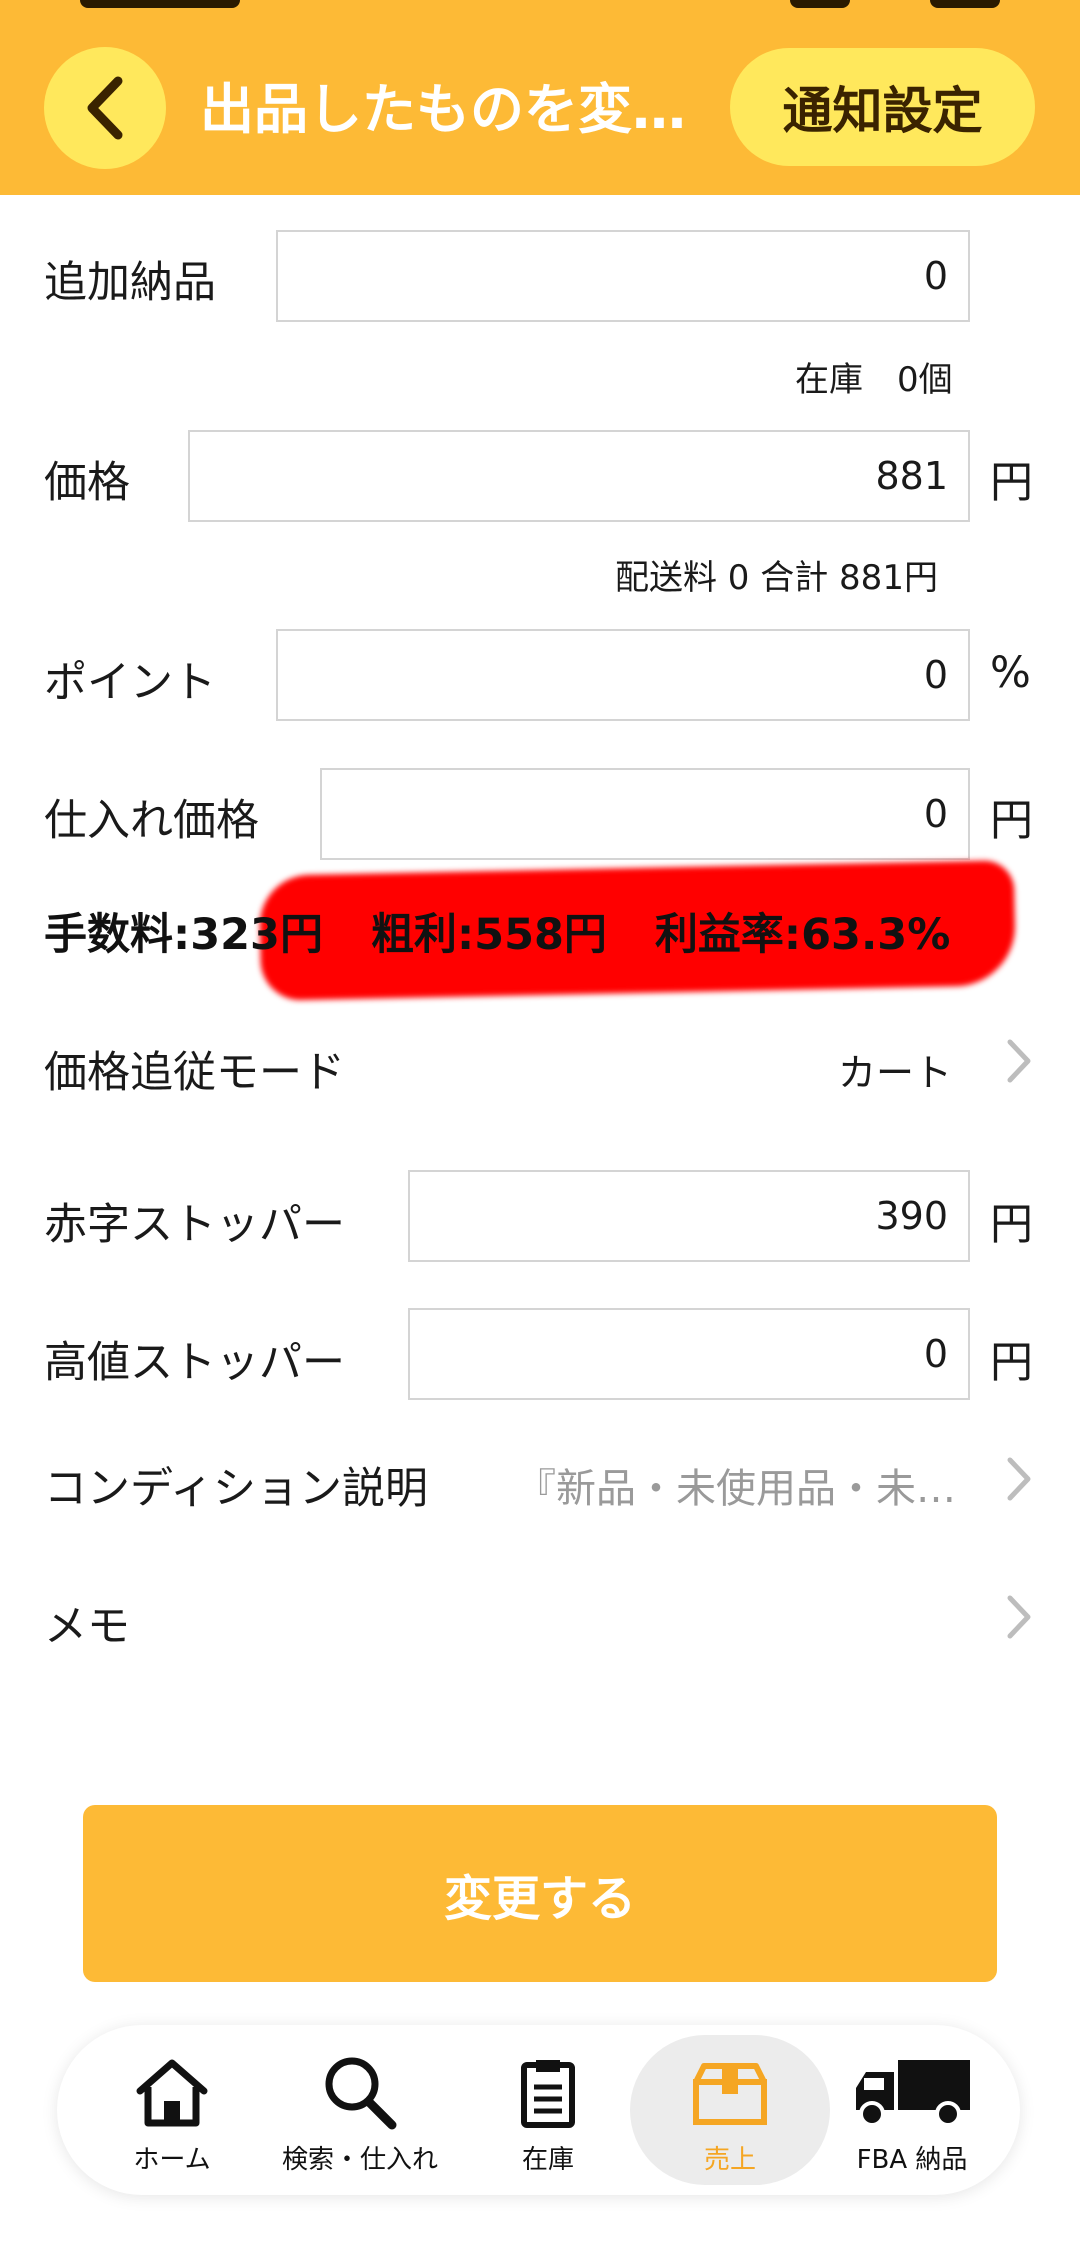 This screenshot has width=1080, height=2254. What do you see at coordinates (151, 821) in the screenshot?
I see `purchase-price-label: 仕入れ価格` at bounding box center [151, 821].